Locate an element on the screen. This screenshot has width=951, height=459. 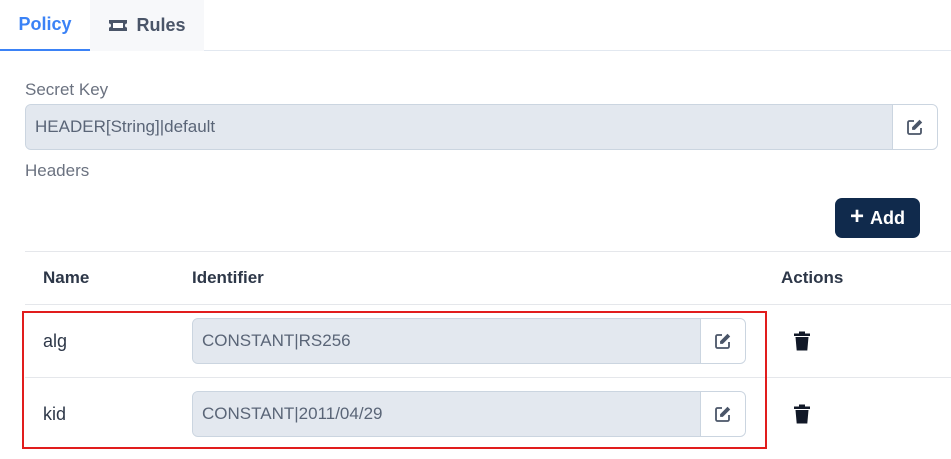
table-divider is located at coordinates (488, 251).